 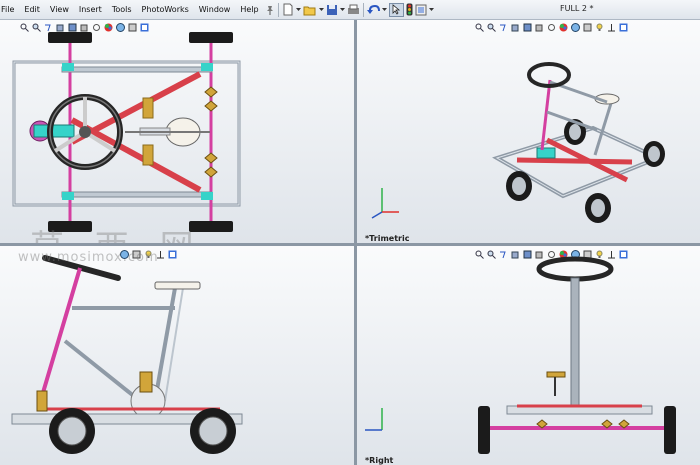 I want to click on new-document-icon, so click(x=288, y=10).